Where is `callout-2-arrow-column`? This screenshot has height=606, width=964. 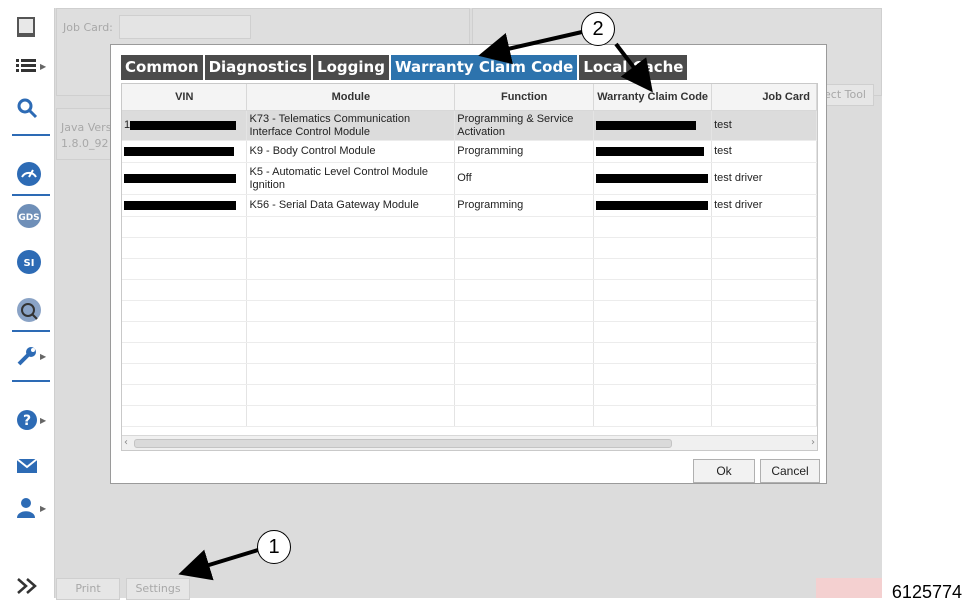
callout-2-arrow-column is located at coordinates (633, 67).